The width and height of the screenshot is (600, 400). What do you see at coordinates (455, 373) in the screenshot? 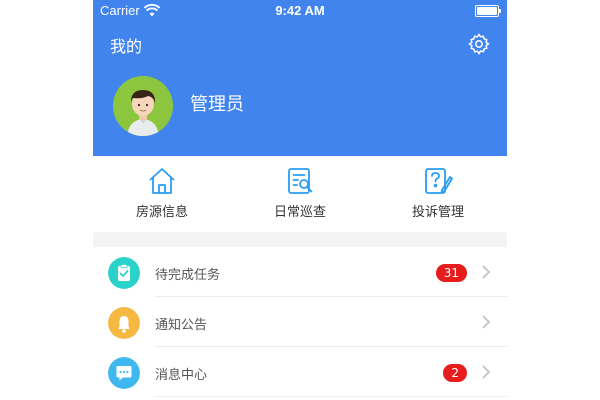
I see `count-badge: 2` at bounding box center [455, 373].